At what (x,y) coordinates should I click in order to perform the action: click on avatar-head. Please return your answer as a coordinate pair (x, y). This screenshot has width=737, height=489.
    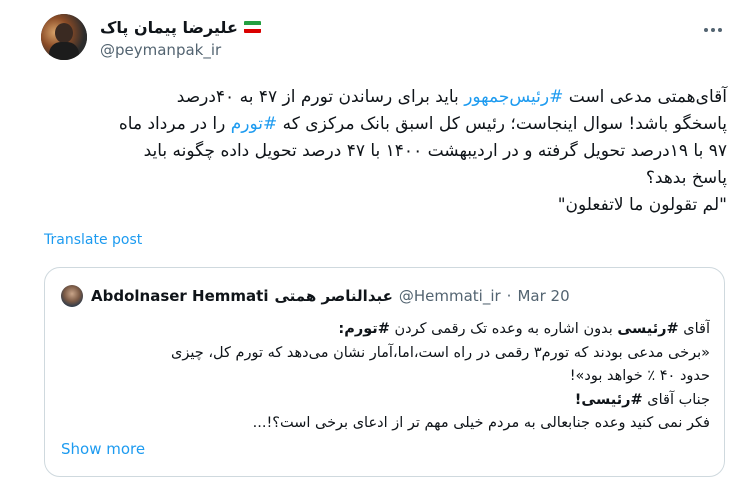
    Looking at the image, I should click on (64, 33).